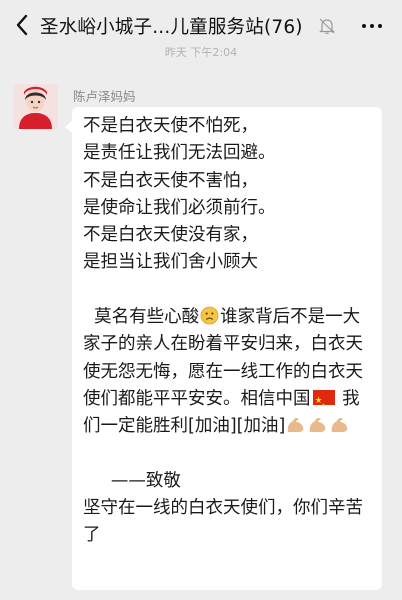 The image size is (402, 600). I want to click on sender-name: 陈卢泽妈妈, so click(104, 96).